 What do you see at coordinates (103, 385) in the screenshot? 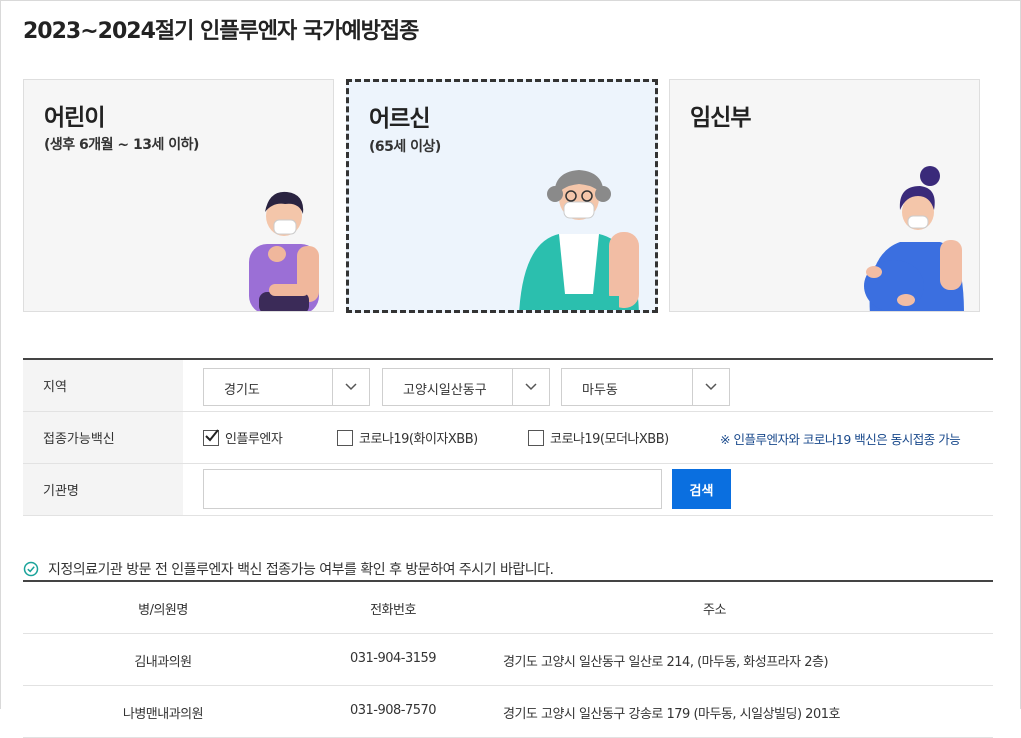
I see `region-label: 지역` at bounding box center [103, 385].